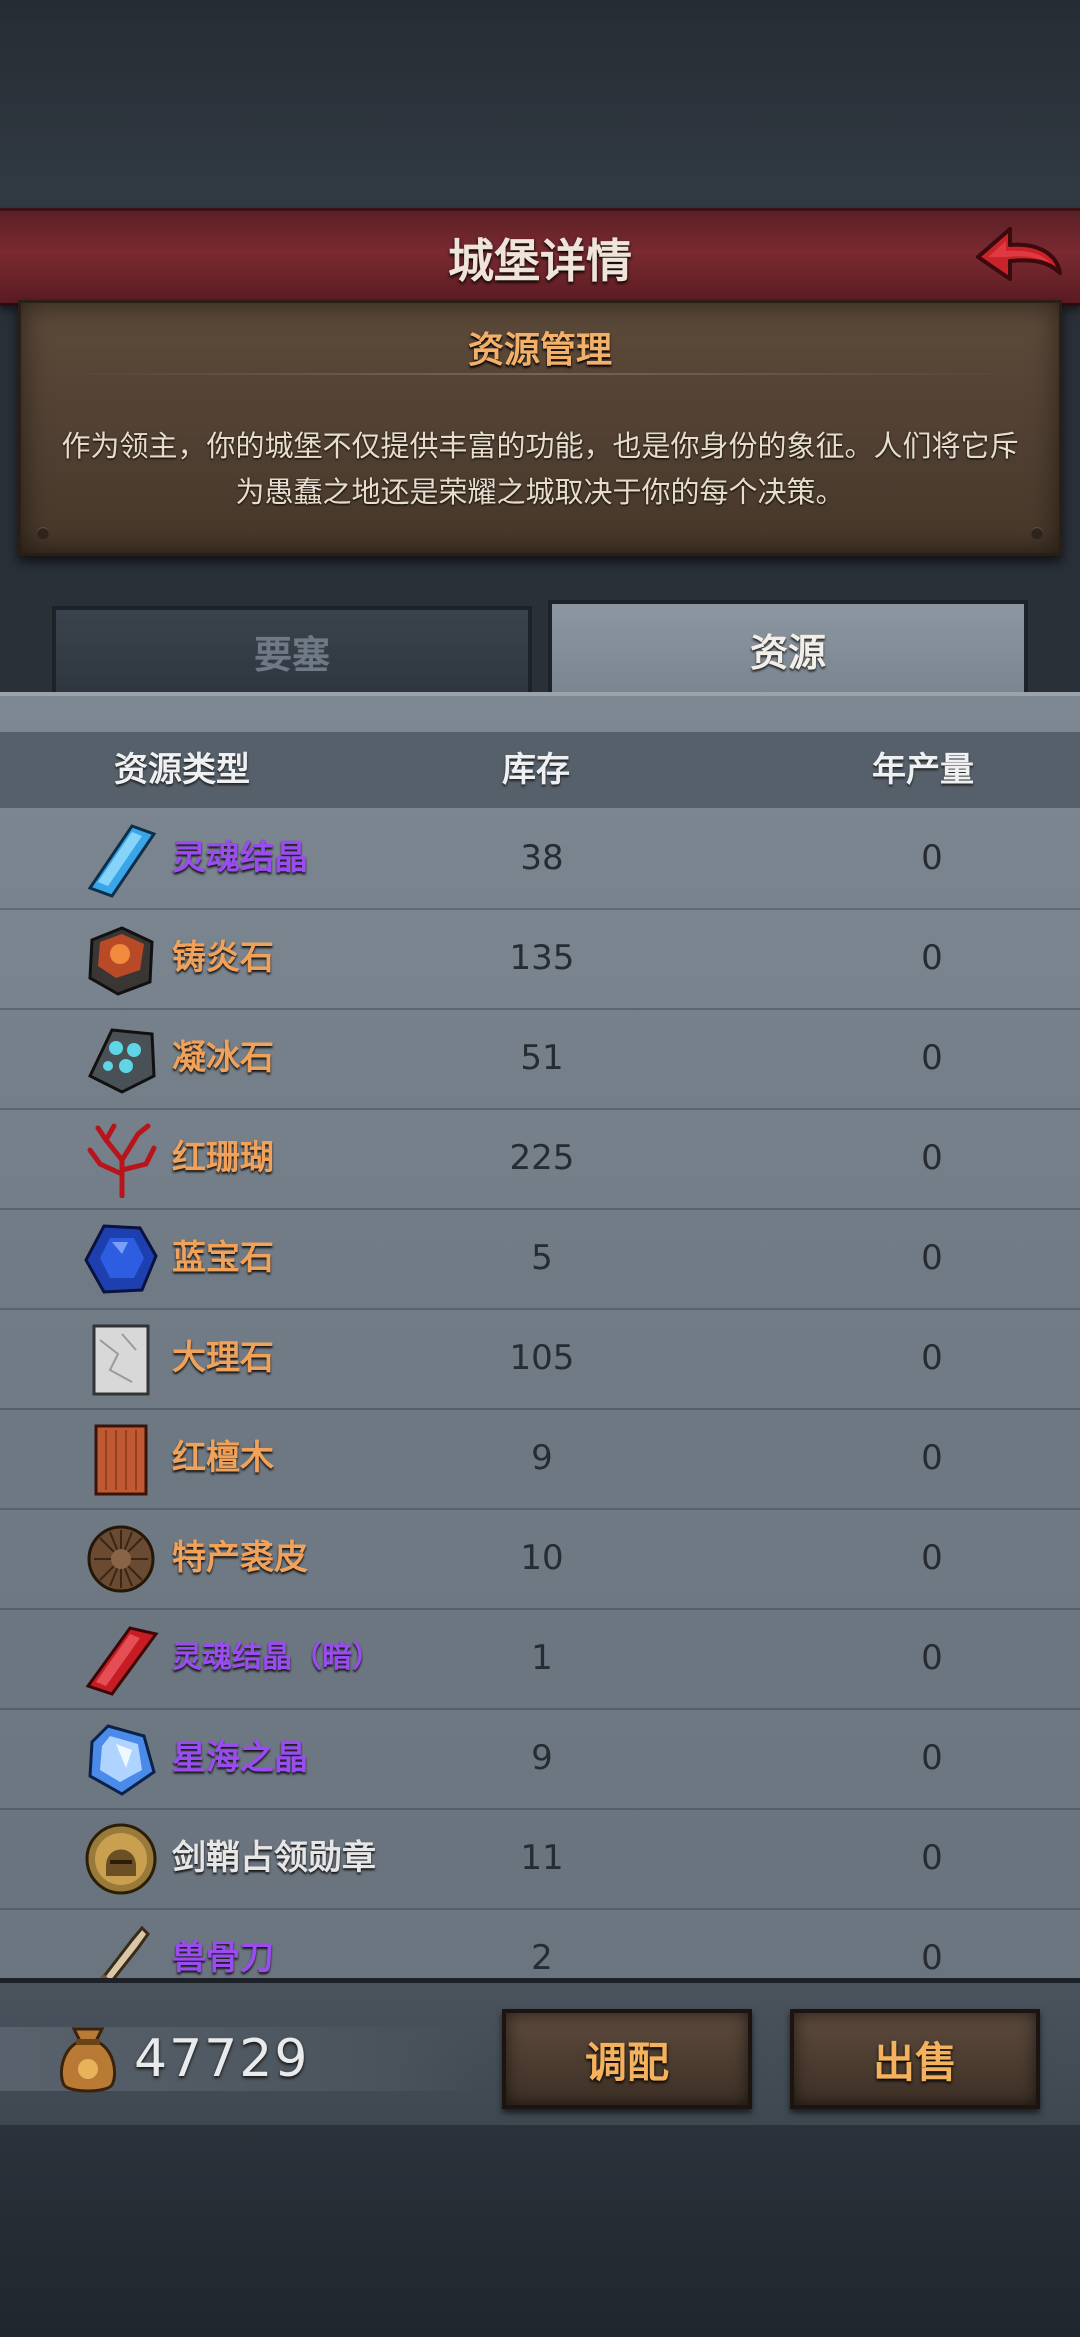 Image resolution: width=1080 pixels, height=2337 pixels. I want to click on table-row: 剑鞘占领勋章 11 0, so click(540, 1859).